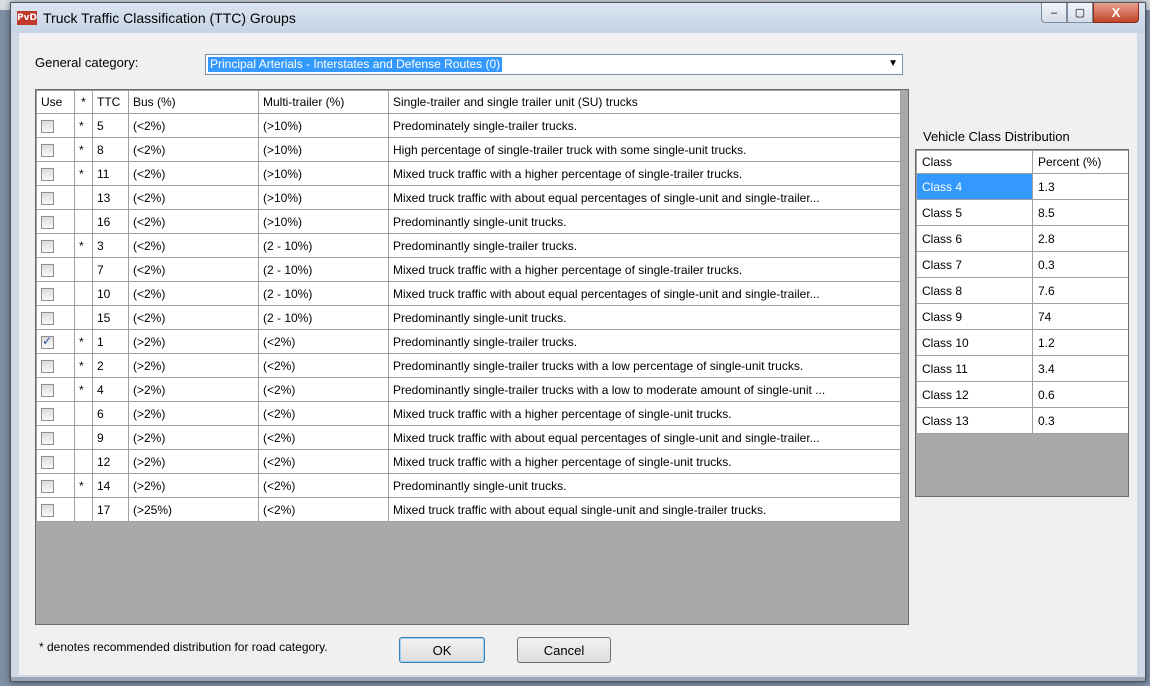 Image resolution: width=1150 pixels, height=686 pixels. What do you see at coordinates (87, 62) in the screenshot?
I see `general-category-label: General category:` at bounding box center [87, 62].